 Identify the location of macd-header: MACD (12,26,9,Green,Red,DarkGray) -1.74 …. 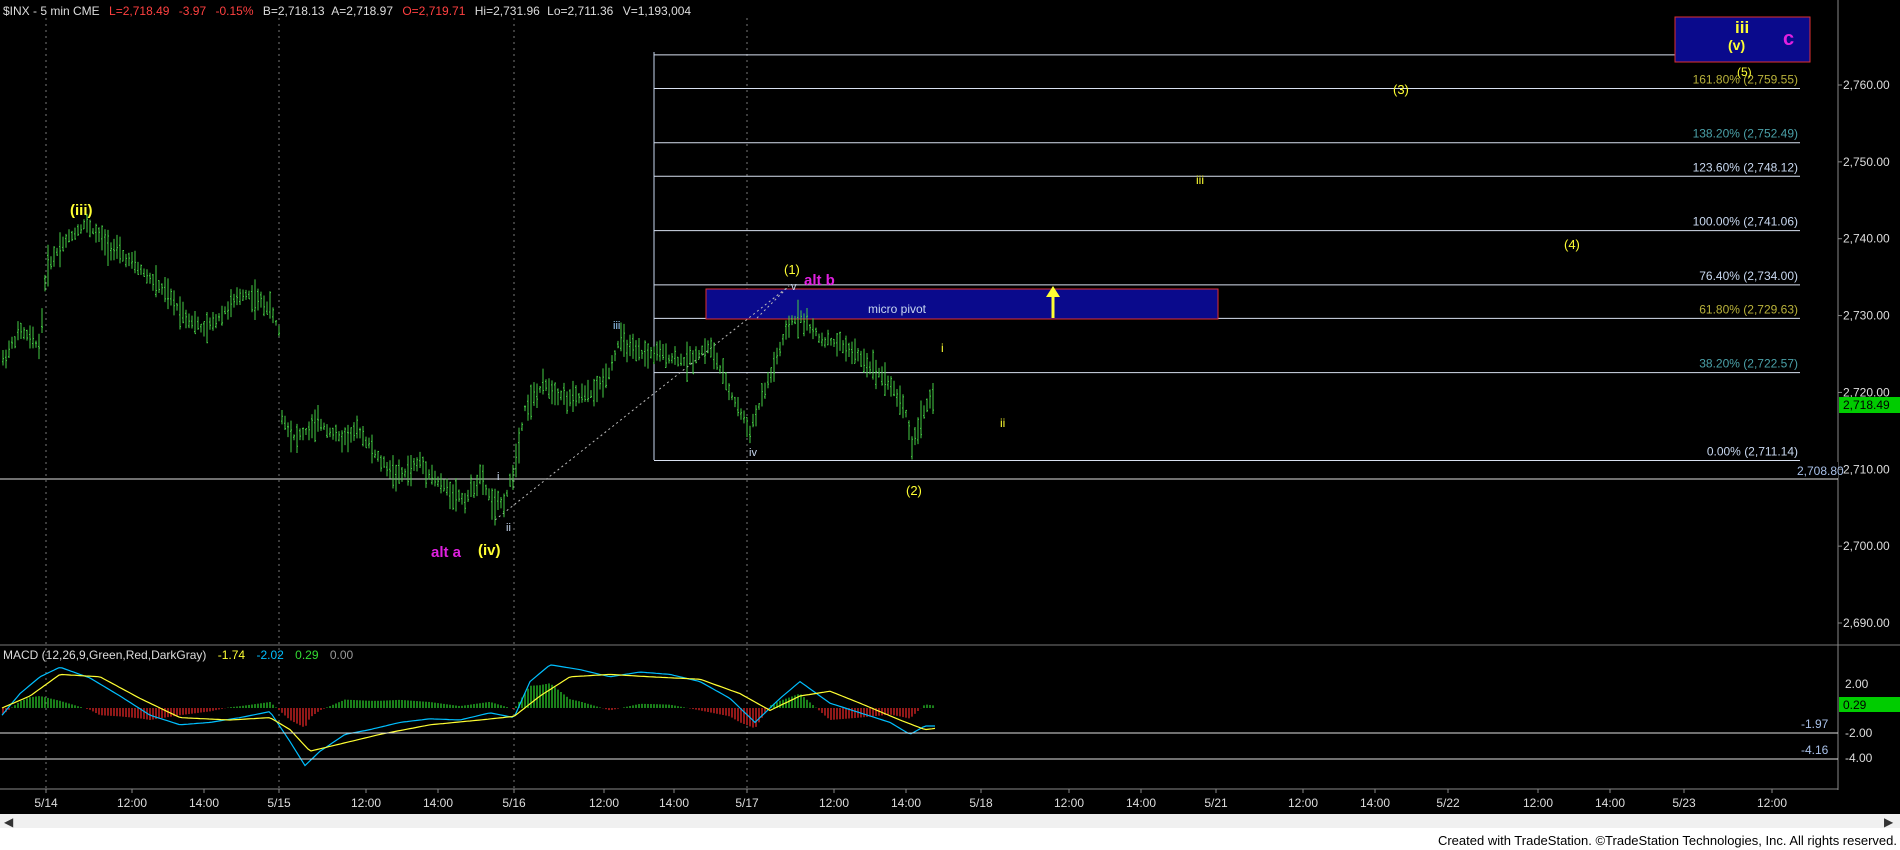
(178, 655).